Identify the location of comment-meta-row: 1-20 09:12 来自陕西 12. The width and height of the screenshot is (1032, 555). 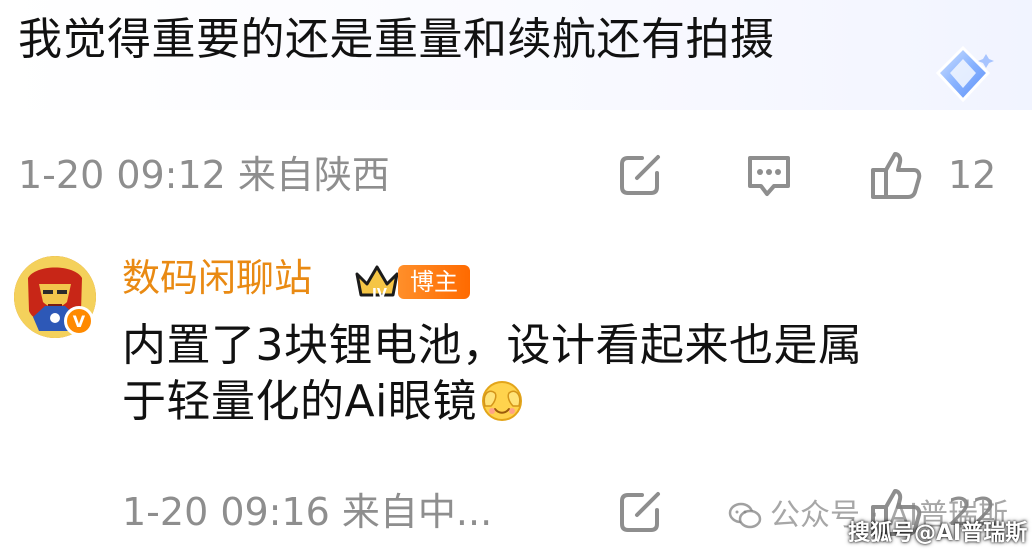
(516, 175).